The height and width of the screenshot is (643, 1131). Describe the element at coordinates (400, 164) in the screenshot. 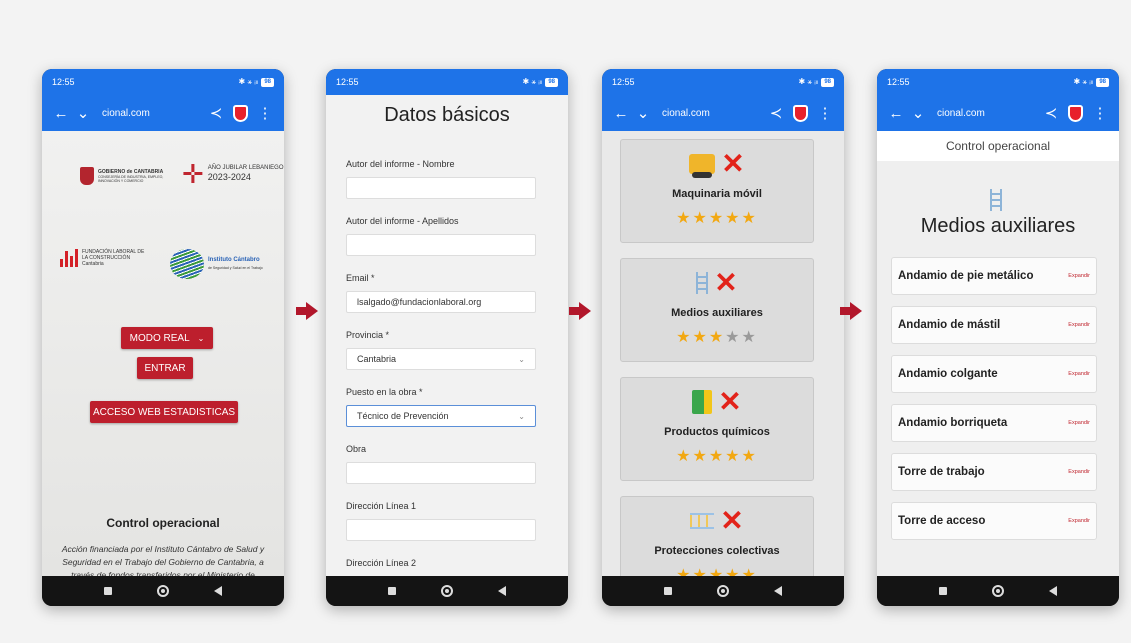

I see `field-label-nombre: Autor del informe - Nombre` at that location.